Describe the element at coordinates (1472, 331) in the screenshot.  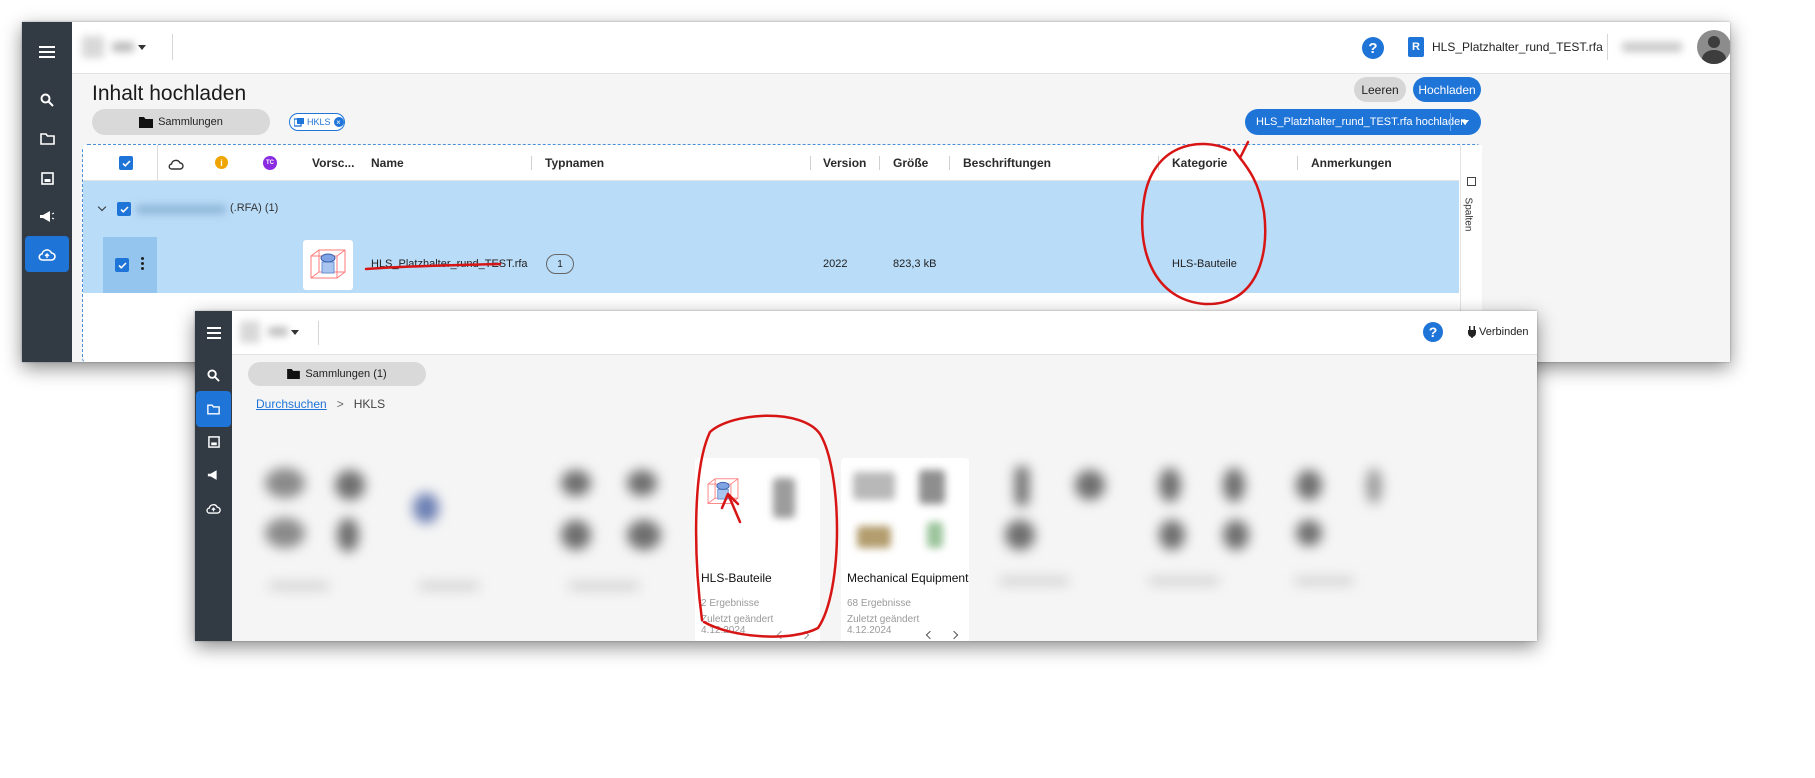
I see `plug-icon` at that location.